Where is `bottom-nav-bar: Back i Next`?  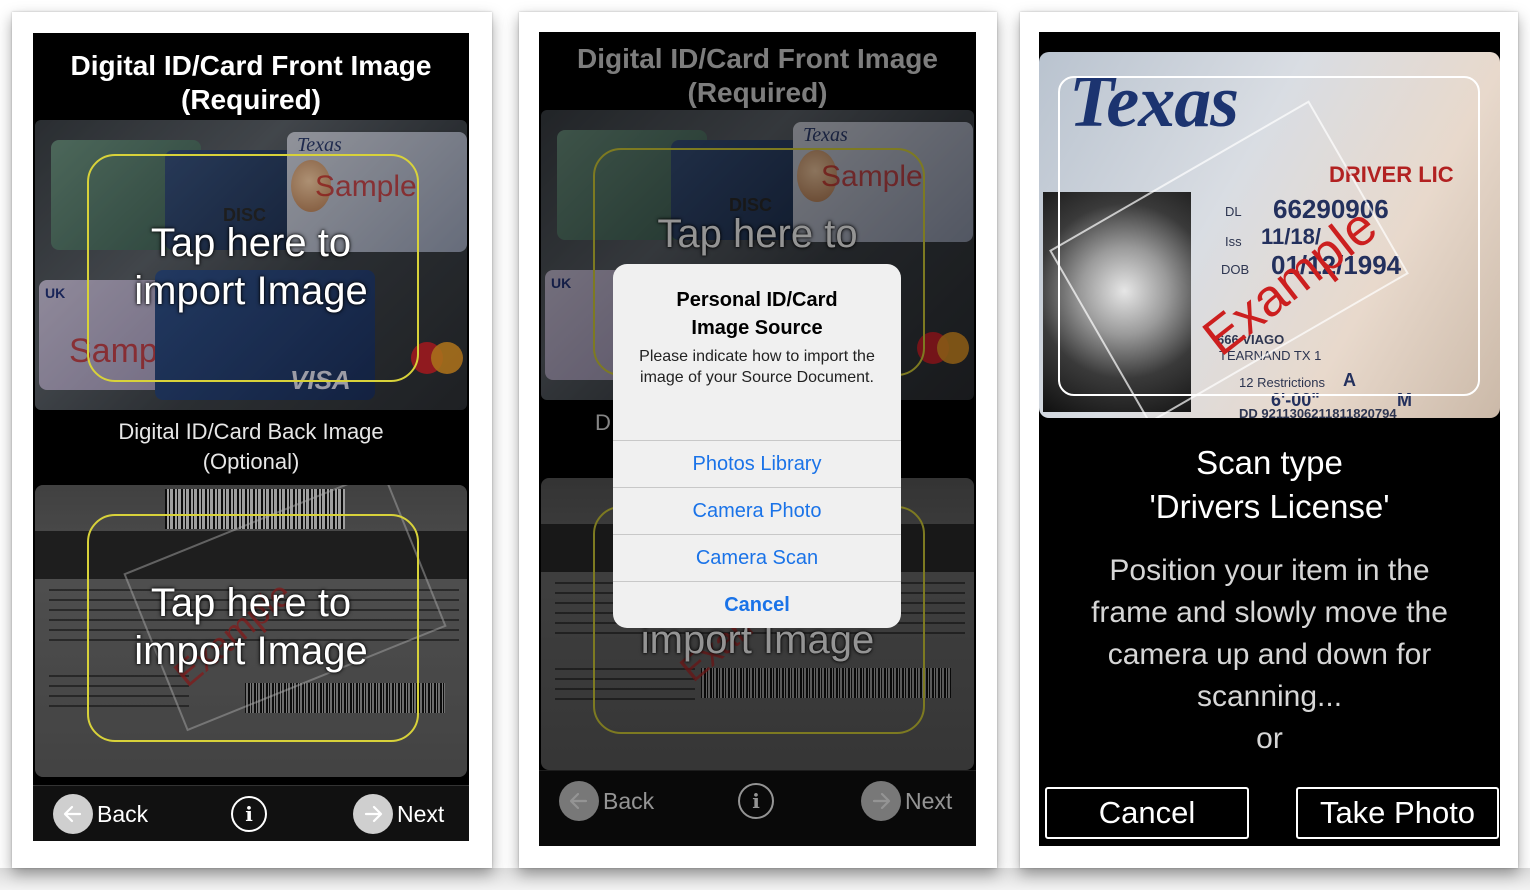
bottom-nav-bar: Back i Next is located at coordinates (251, 813).